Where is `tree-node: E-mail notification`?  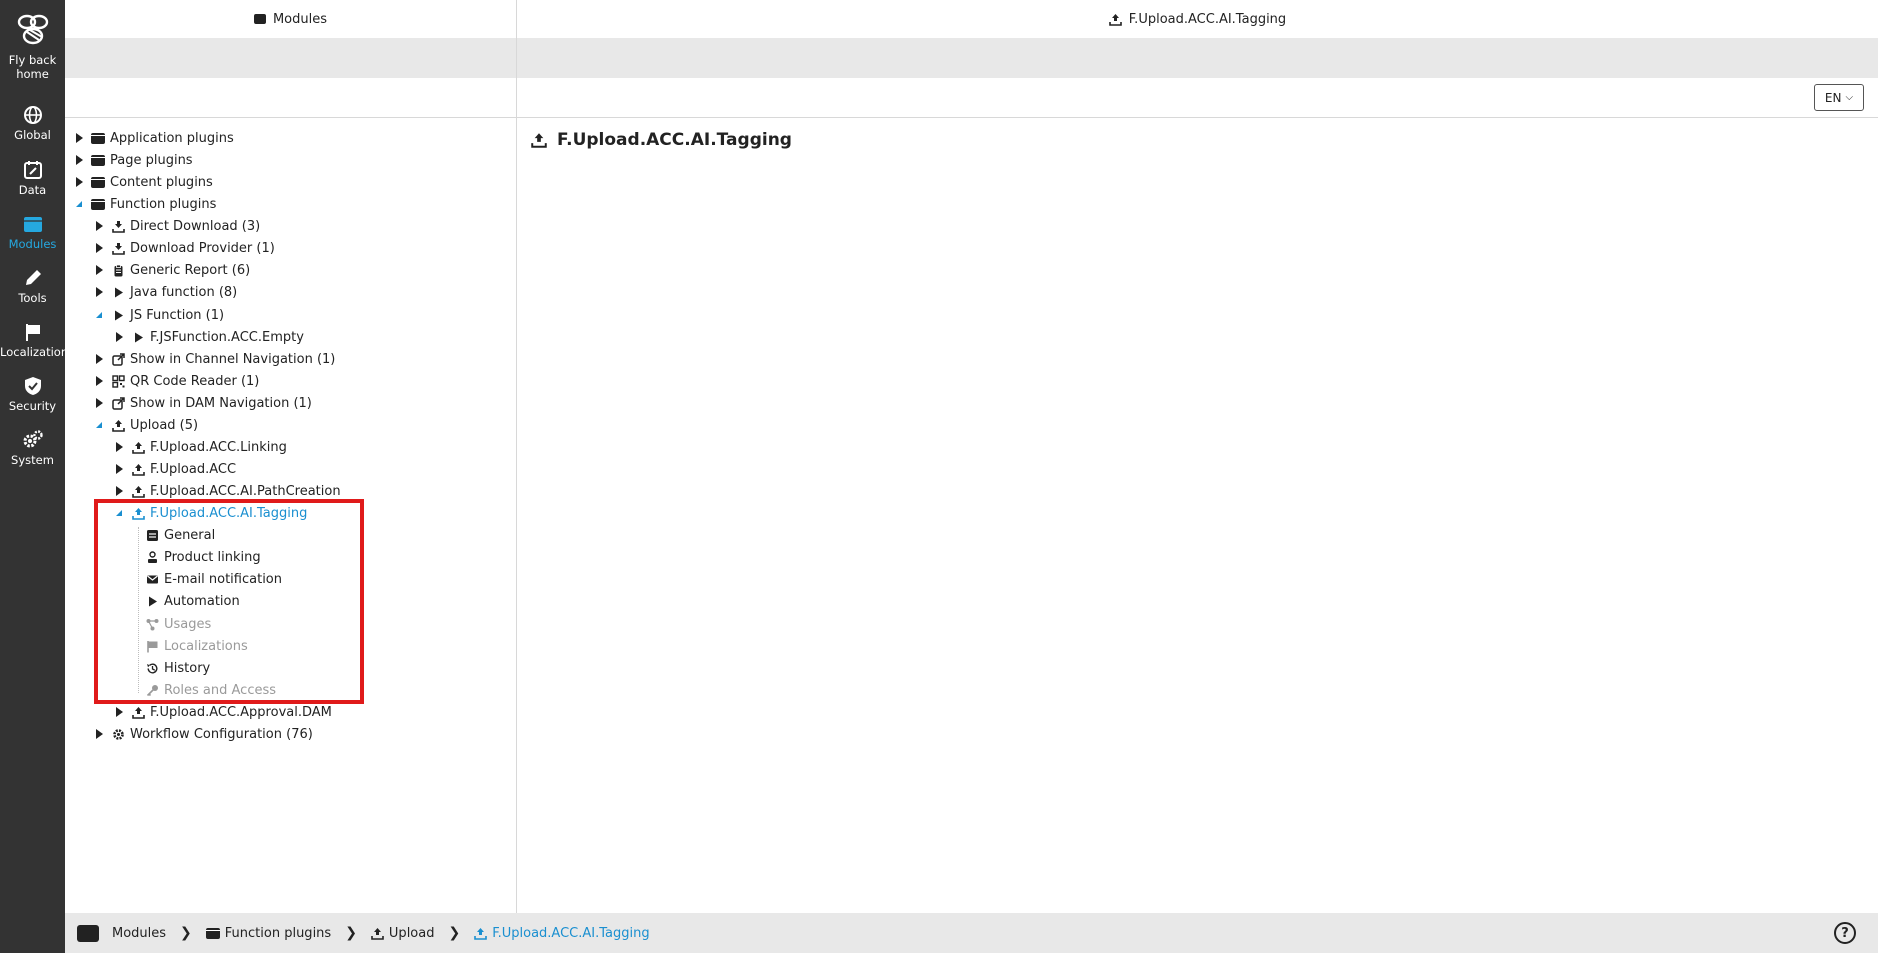
tree-node: E-mail notification is located at coordinates (213, 579).